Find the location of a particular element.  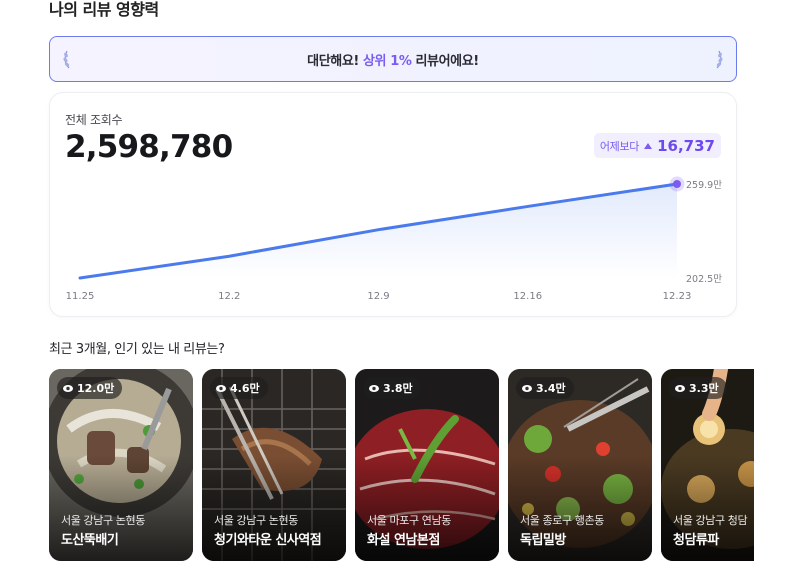

top-reviewer-banner: 대단해요! 상위 1% 리뷰어에요! is located at coordinates (393, 59).